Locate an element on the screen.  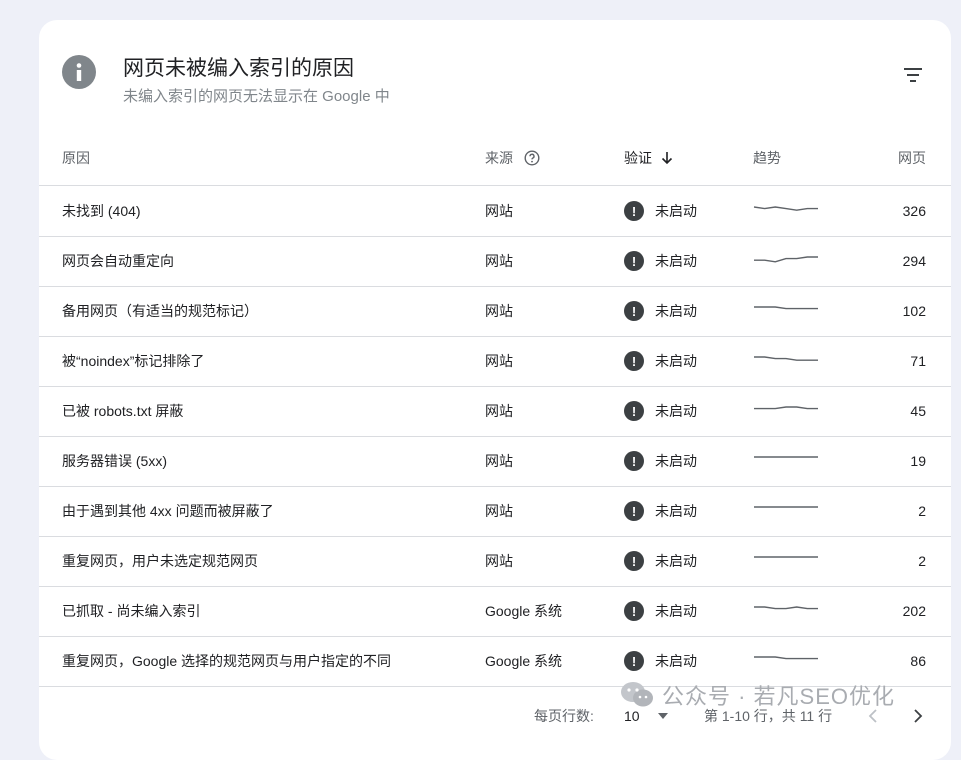
row-reason: 重复网页，用户未选定规范网页 is located at coordinates (160, 561).